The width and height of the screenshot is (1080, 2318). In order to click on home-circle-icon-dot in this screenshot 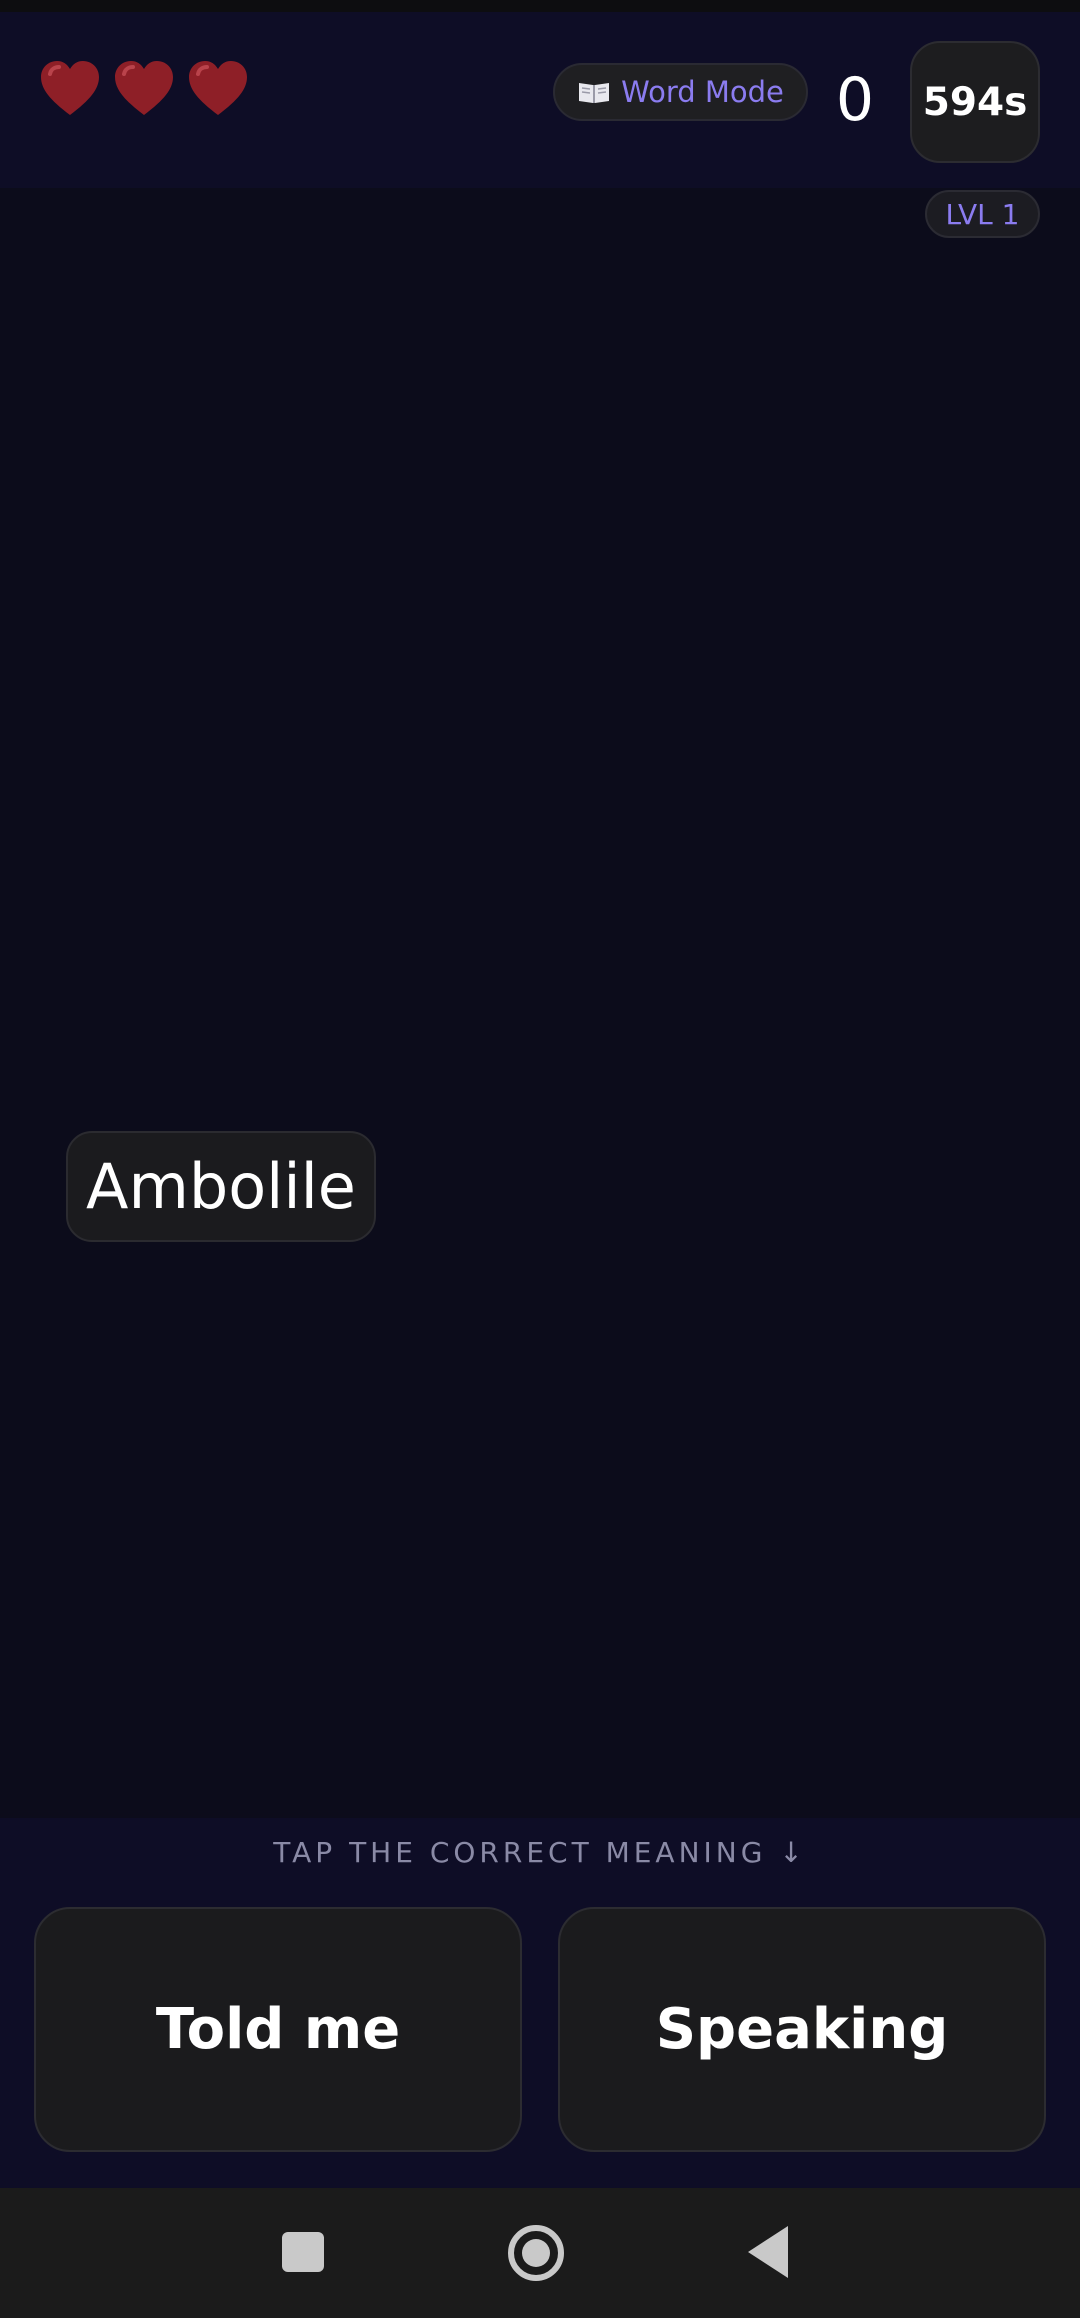, I will do `click(536, 2253)`.